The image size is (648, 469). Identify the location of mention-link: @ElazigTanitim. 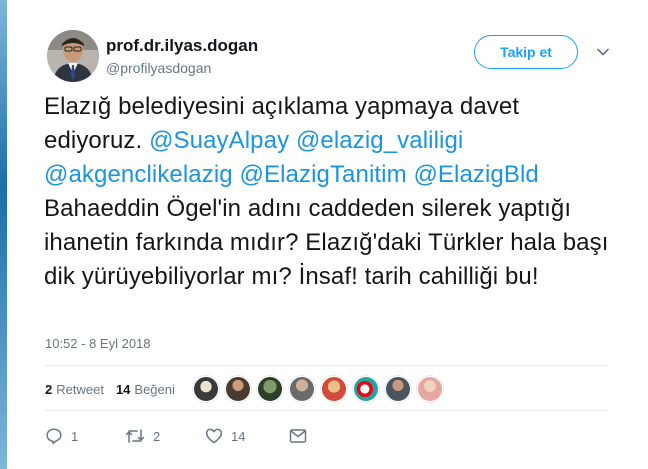
(323, 174).